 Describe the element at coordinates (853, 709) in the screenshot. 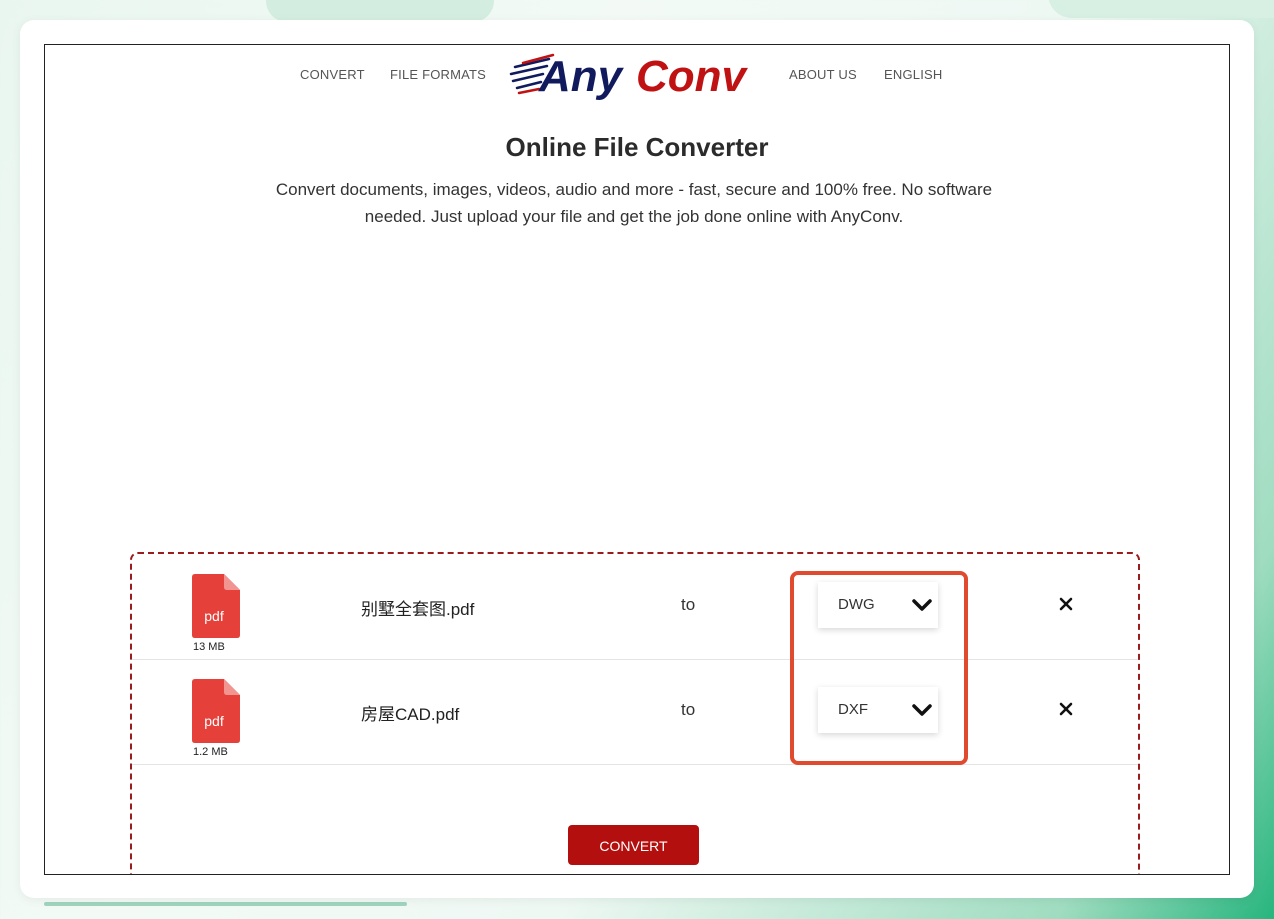

I see `selected-format: DXF` at that location.